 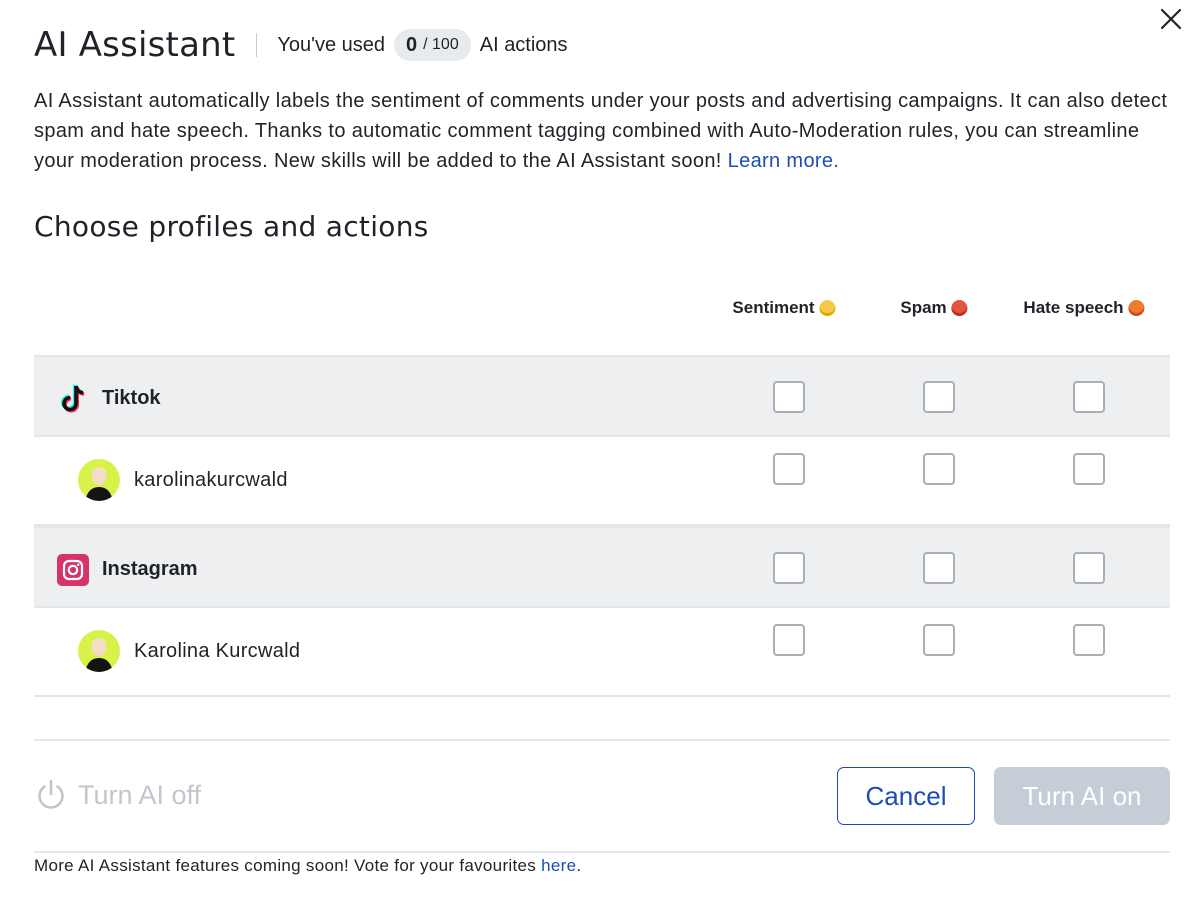 I want to click on profile-name: karolinakurcwald, so click(x=211, y=480).